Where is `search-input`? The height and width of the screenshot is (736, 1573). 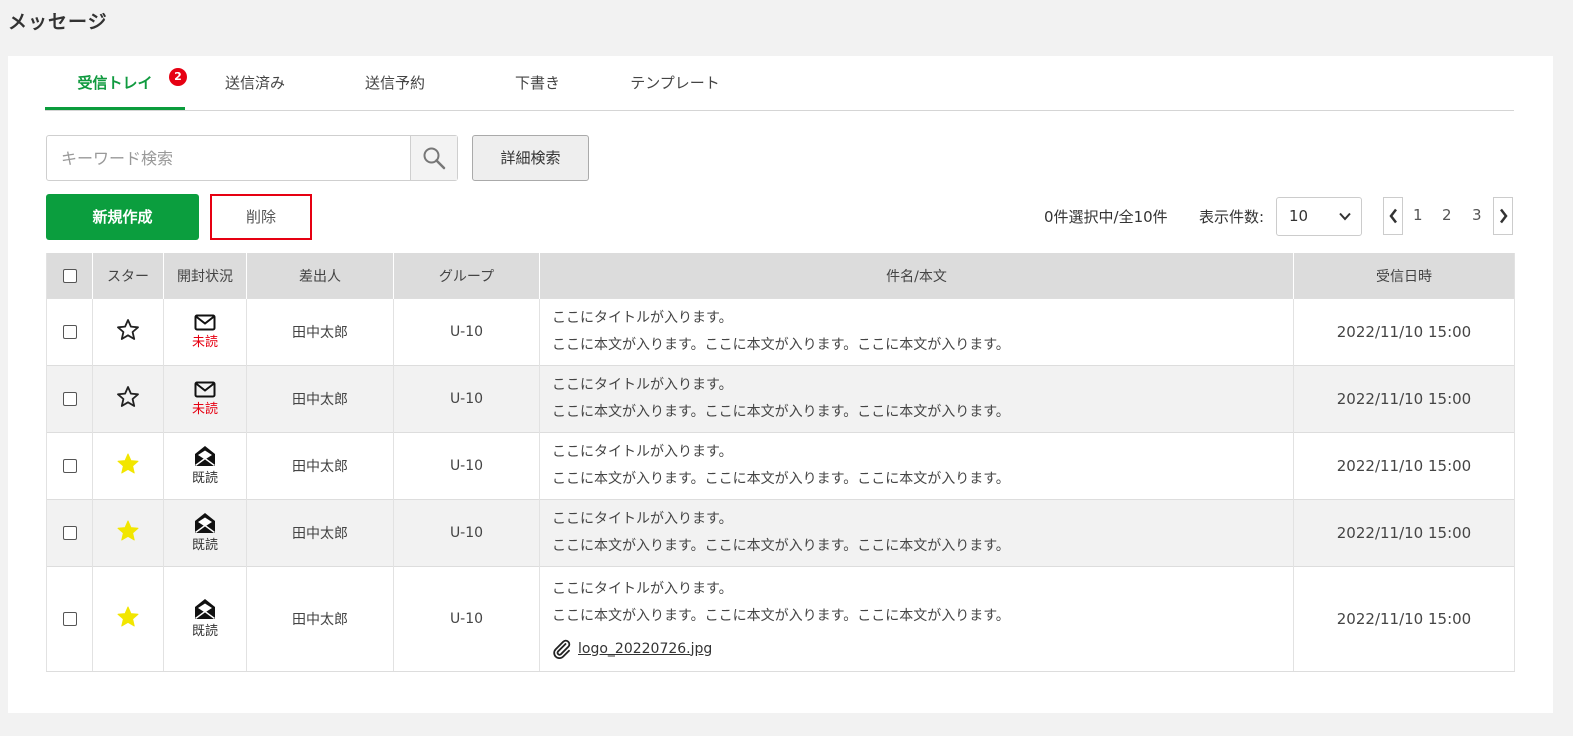
search-input is located at coordinates (230, 158).